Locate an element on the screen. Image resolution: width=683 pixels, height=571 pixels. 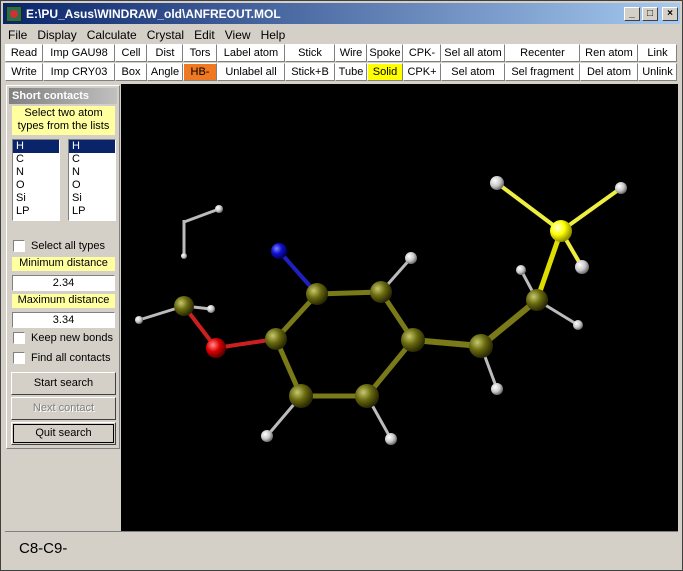
toolbar-button-imp-gau98: Imp GAU98 is located at coordinates (79, 53).